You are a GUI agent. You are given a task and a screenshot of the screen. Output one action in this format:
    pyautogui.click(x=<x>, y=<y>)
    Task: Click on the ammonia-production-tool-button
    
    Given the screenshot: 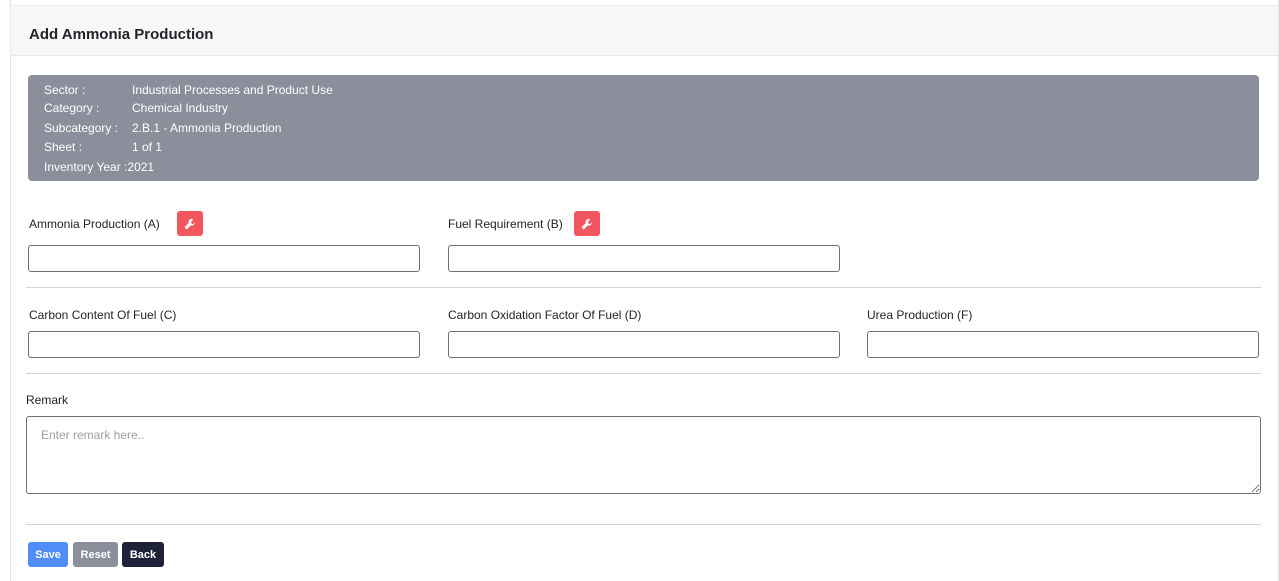 What is the action you would take?
    pyautogui.click(x=190, y=223)
    